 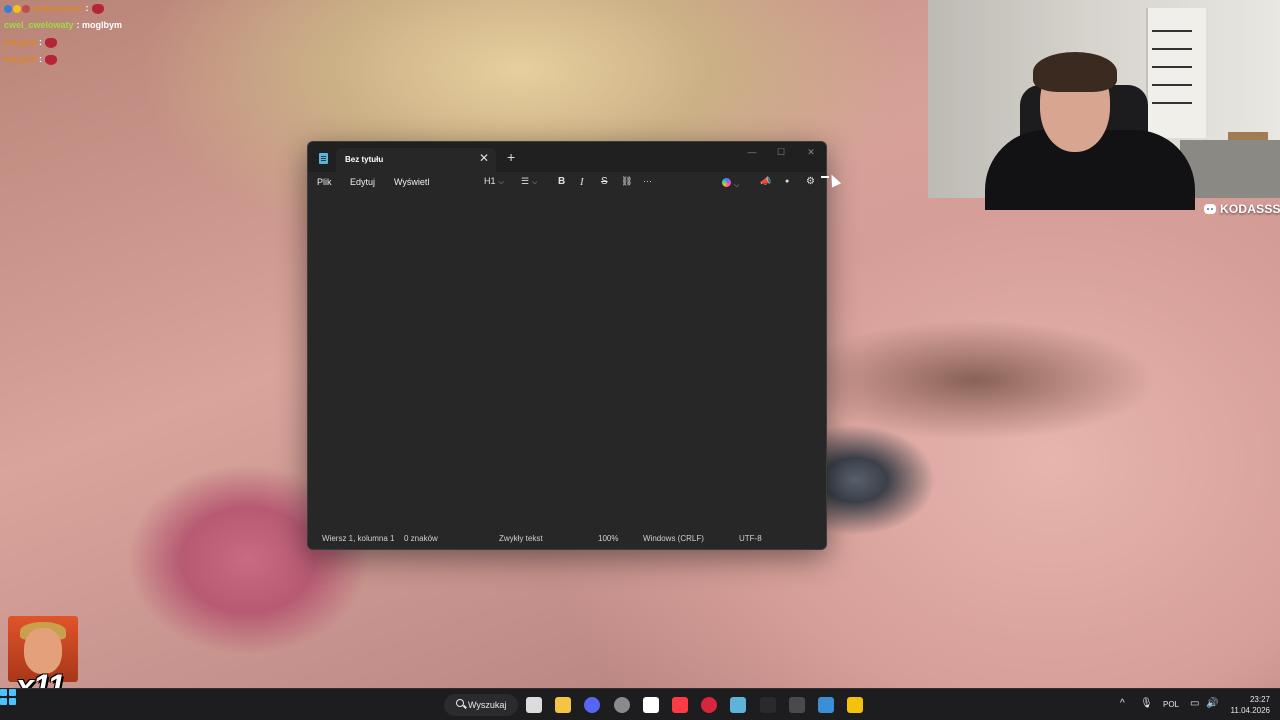 What do you see at coordinates (1259, 699) in the screenshot?
I see `clock-time: 23:27` at bounding box center [1259, 699].